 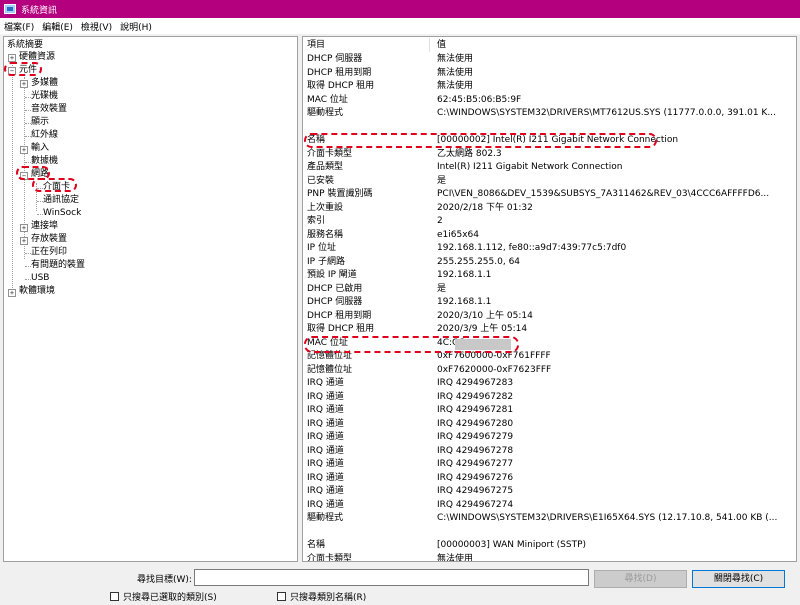 What do you see at coordinates (614, 289) in the screenshot?
I see `row-item-value: 是` at bounding box center [614, 289].